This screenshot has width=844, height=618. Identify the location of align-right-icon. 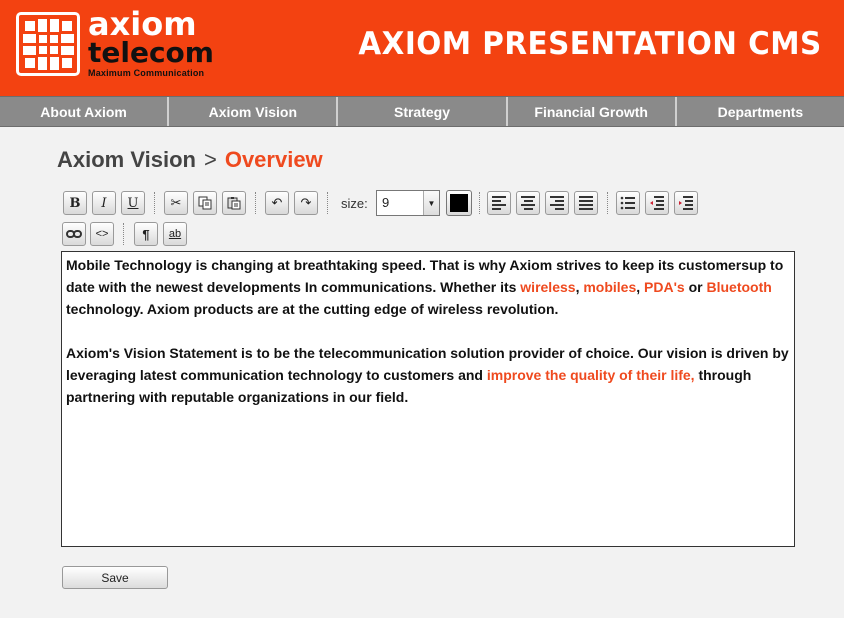
(557, 203).